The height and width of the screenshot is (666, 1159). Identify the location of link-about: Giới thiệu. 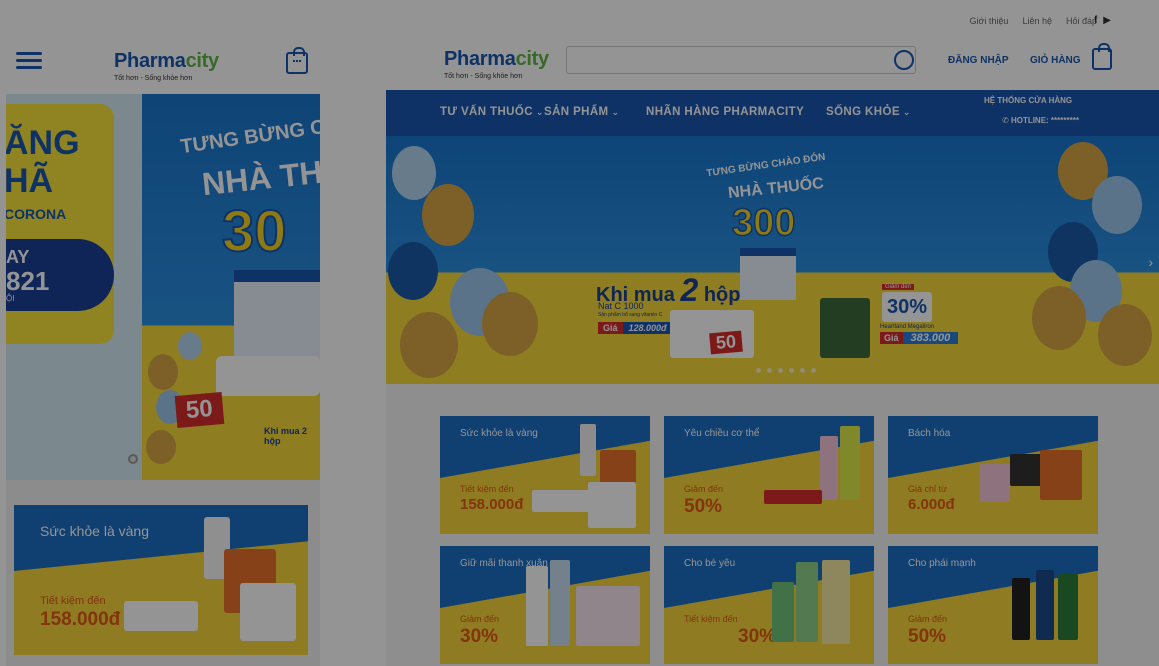
(989, 21).